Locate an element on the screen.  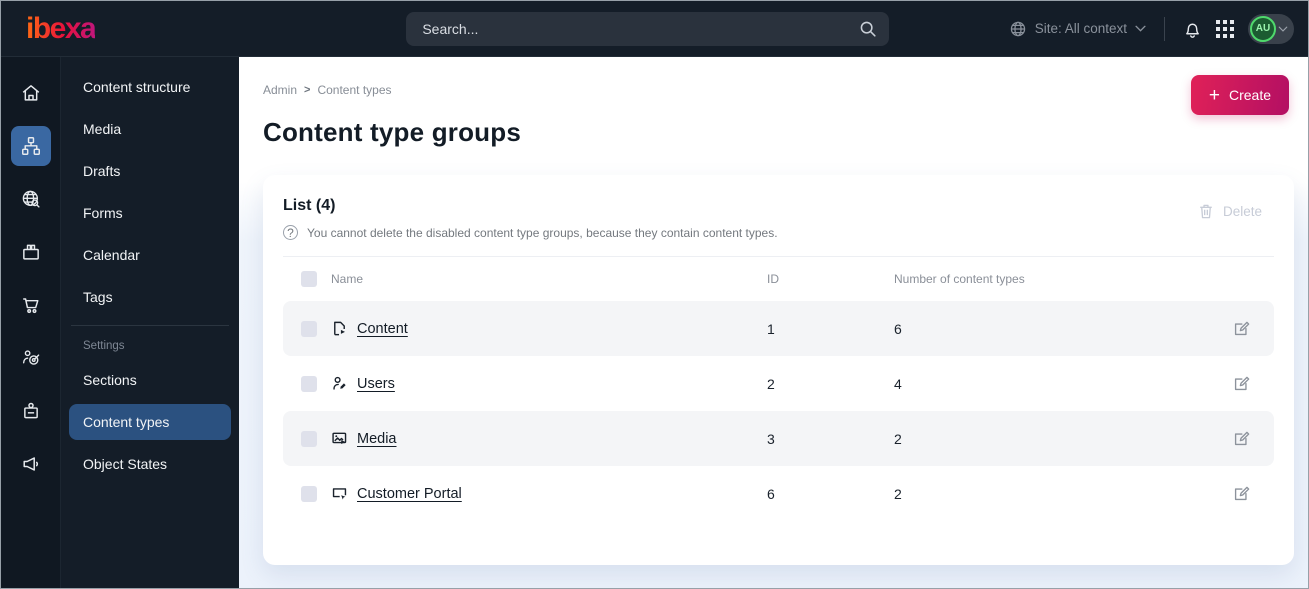
group-count: 4 is located at coordinates (898, 383).